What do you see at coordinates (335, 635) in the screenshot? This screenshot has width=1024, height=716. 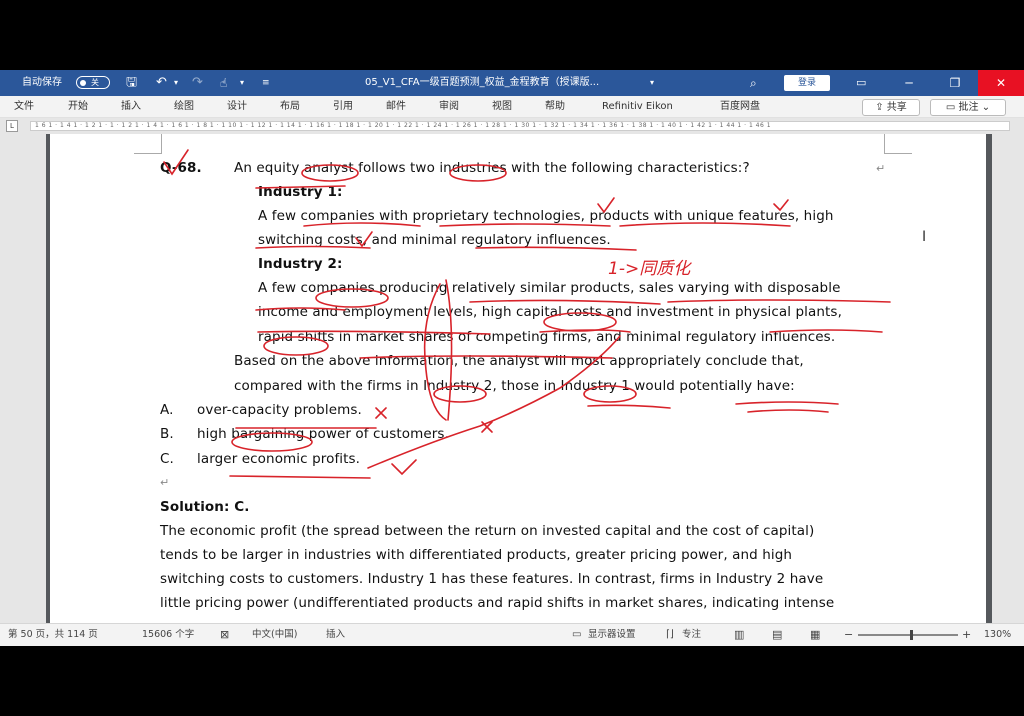 I see `insert-mode: 插入` at bounding box center [335, 635].